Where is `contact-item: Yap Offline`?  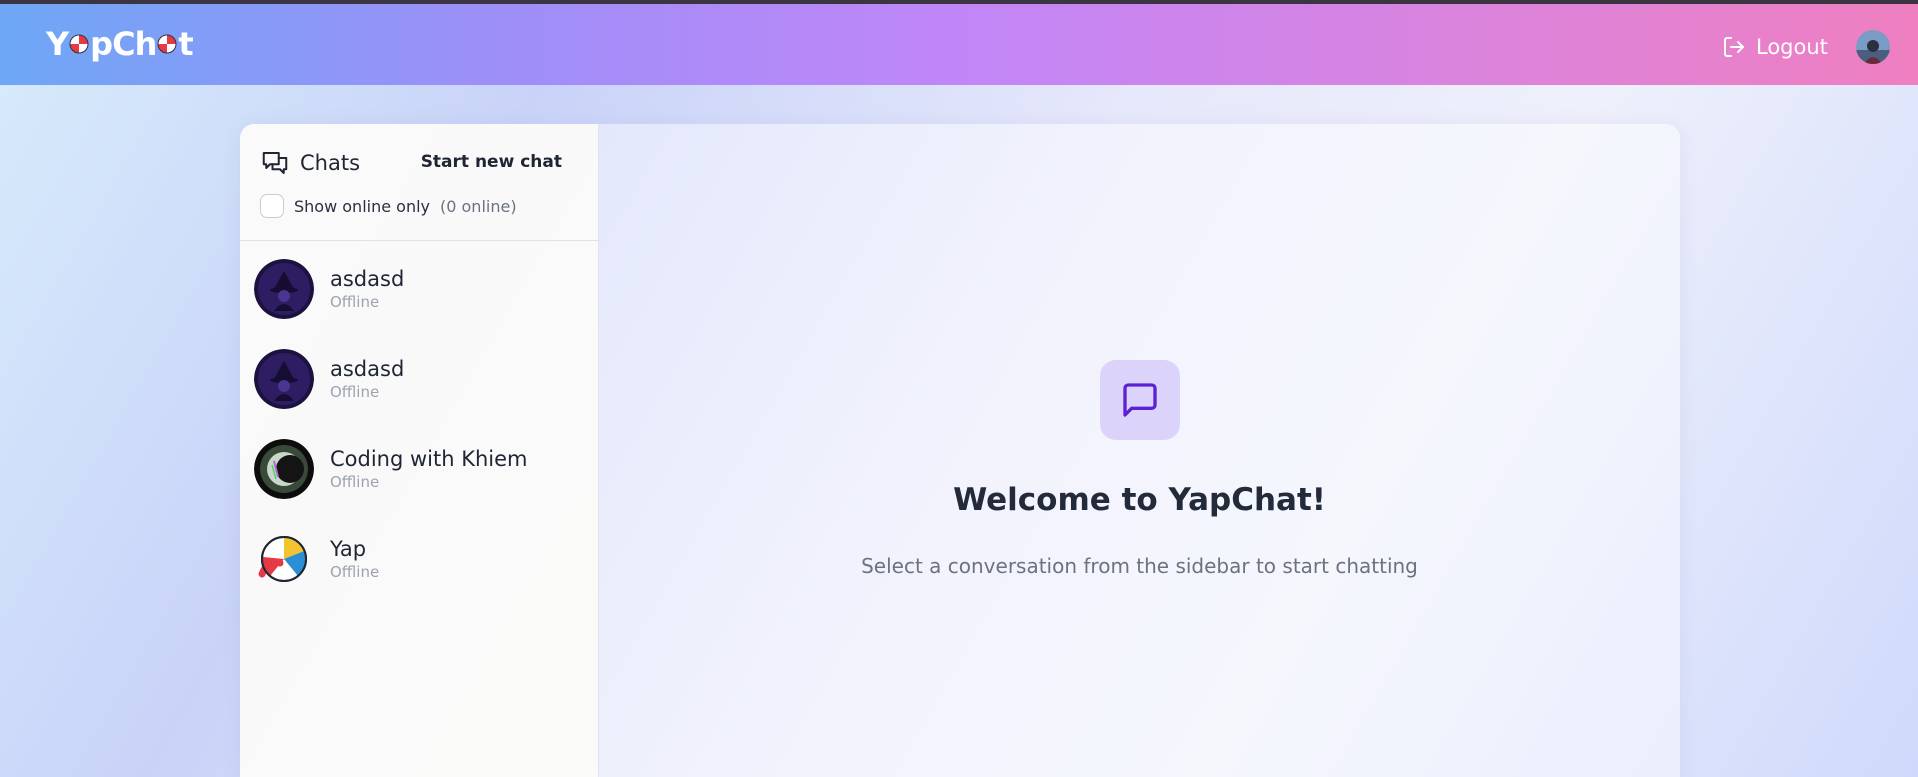 contact-item: Yap Offline is located at coordinates (419, 559).